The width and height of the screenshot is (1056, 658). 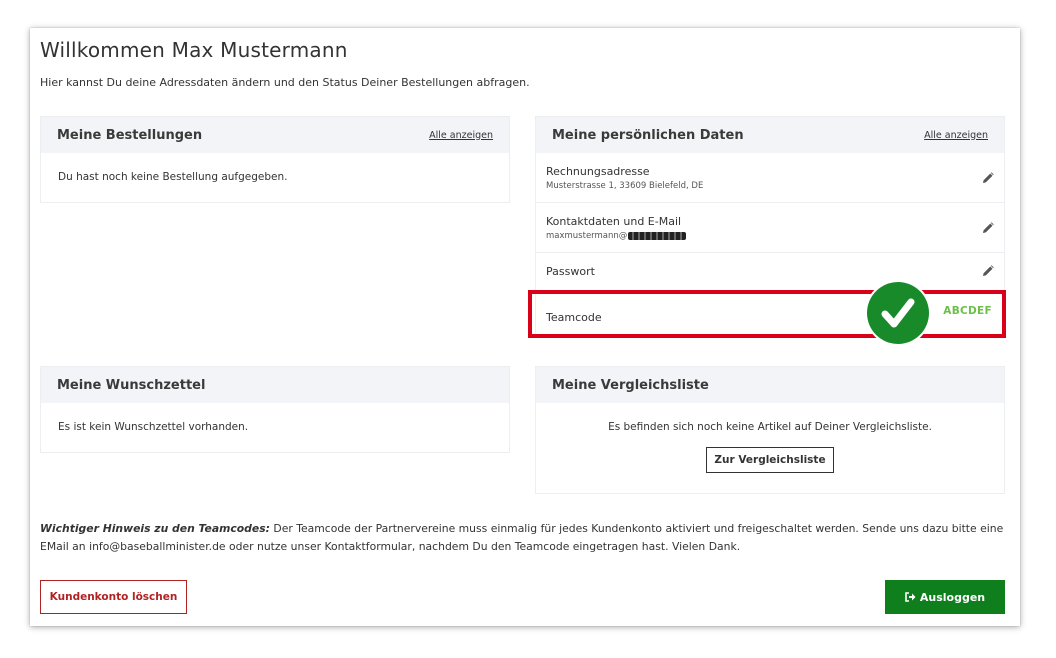 I want to click on orders-show-all-link: Alle anzeigen, so click(x=461, y=135).